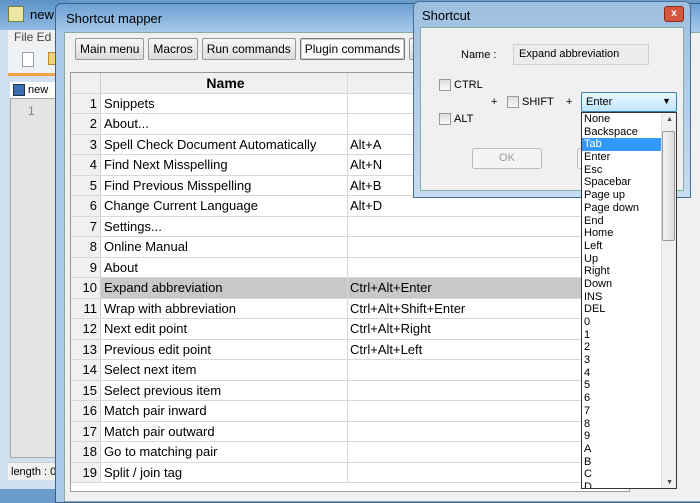 The height and width of the screenshot is (503, 700). Describe the element at coordinates (86, 349) in the screenshot. I see `row-number: 13` at that location.